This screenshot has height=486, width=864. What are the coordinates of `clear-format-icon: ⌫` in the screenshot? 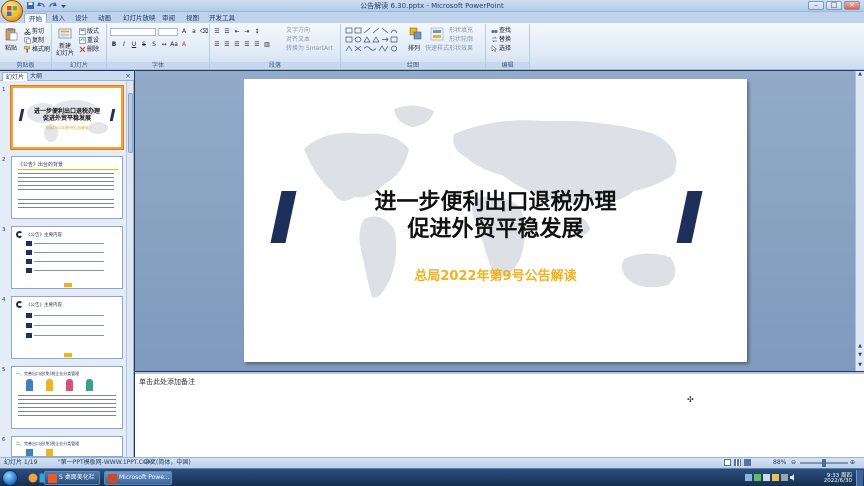 It's located at (204, 32).